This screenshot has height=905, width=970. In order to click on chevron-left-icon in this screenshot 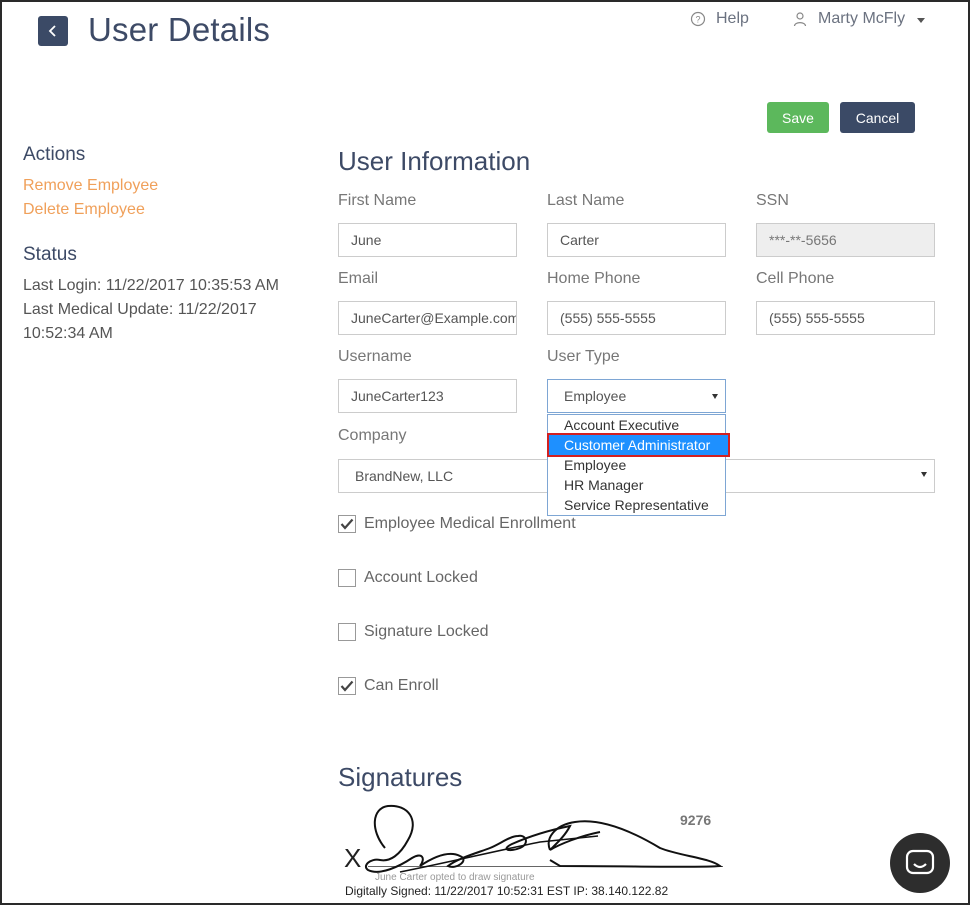, I will do `click(52, 31)`.